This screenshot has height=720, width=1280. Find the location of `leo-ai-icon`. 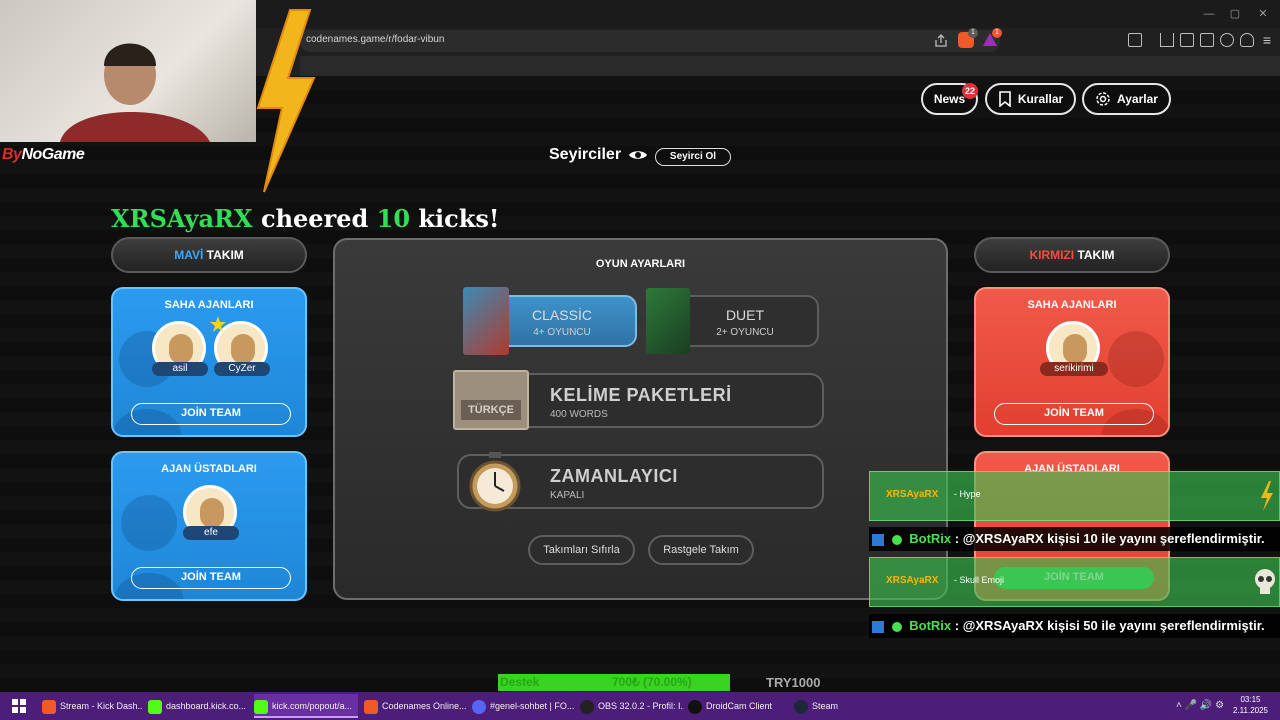

leo-ai-icon is located at coordinates (1227, 40).